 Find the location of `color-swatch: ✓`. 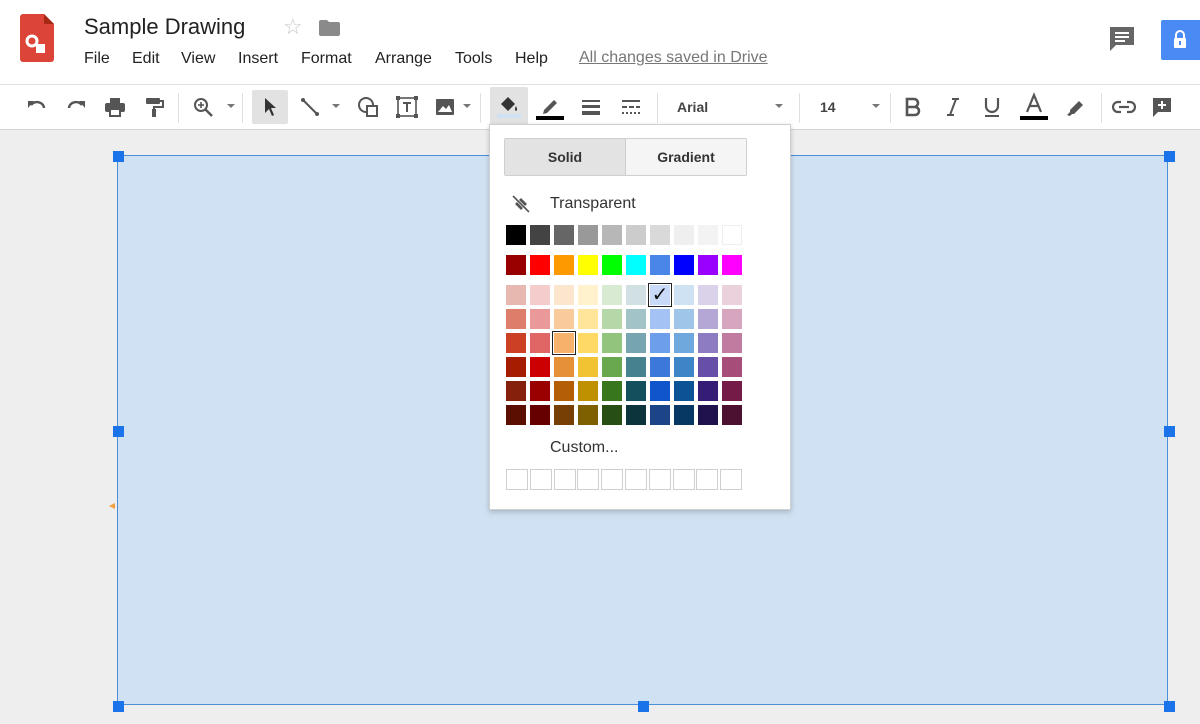

color-swatch: ✓ is located at coordinates (660, 295).